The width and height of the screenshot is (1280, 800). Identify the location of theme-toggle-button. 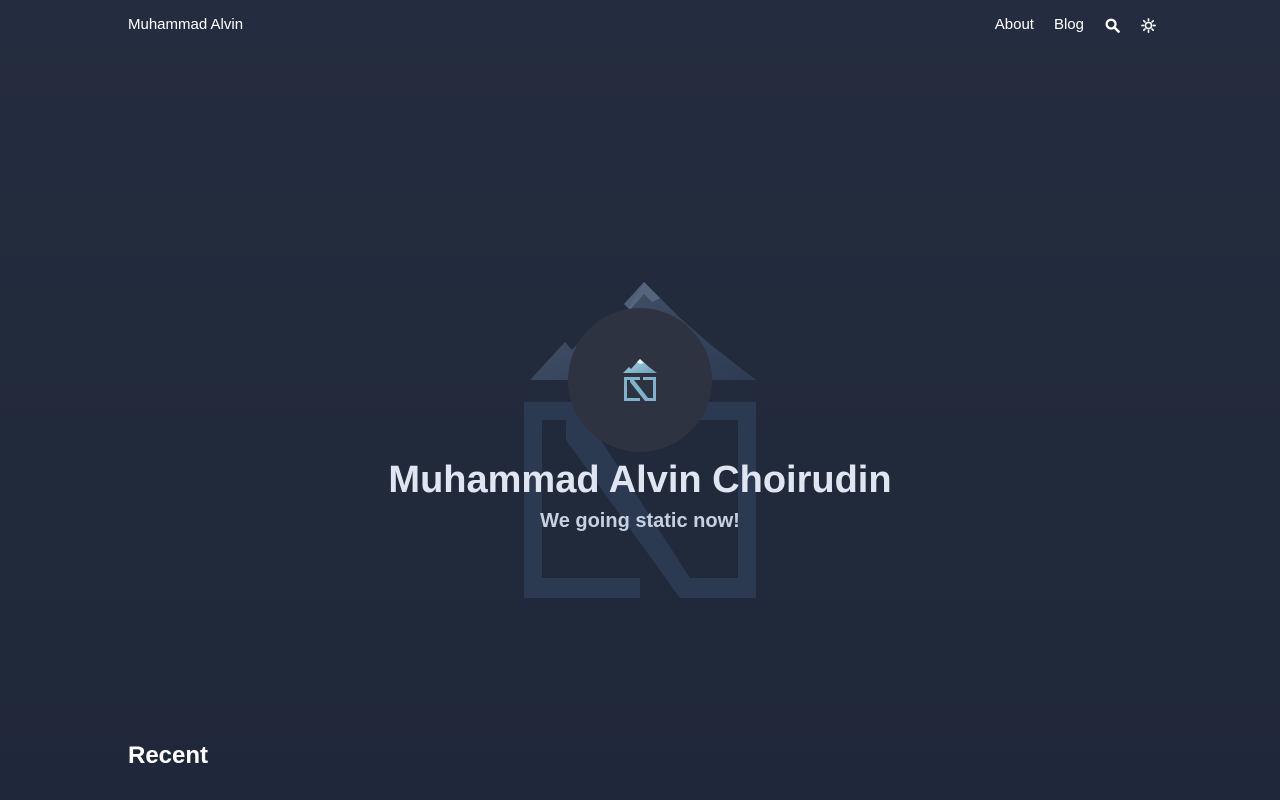
(1148, 25).